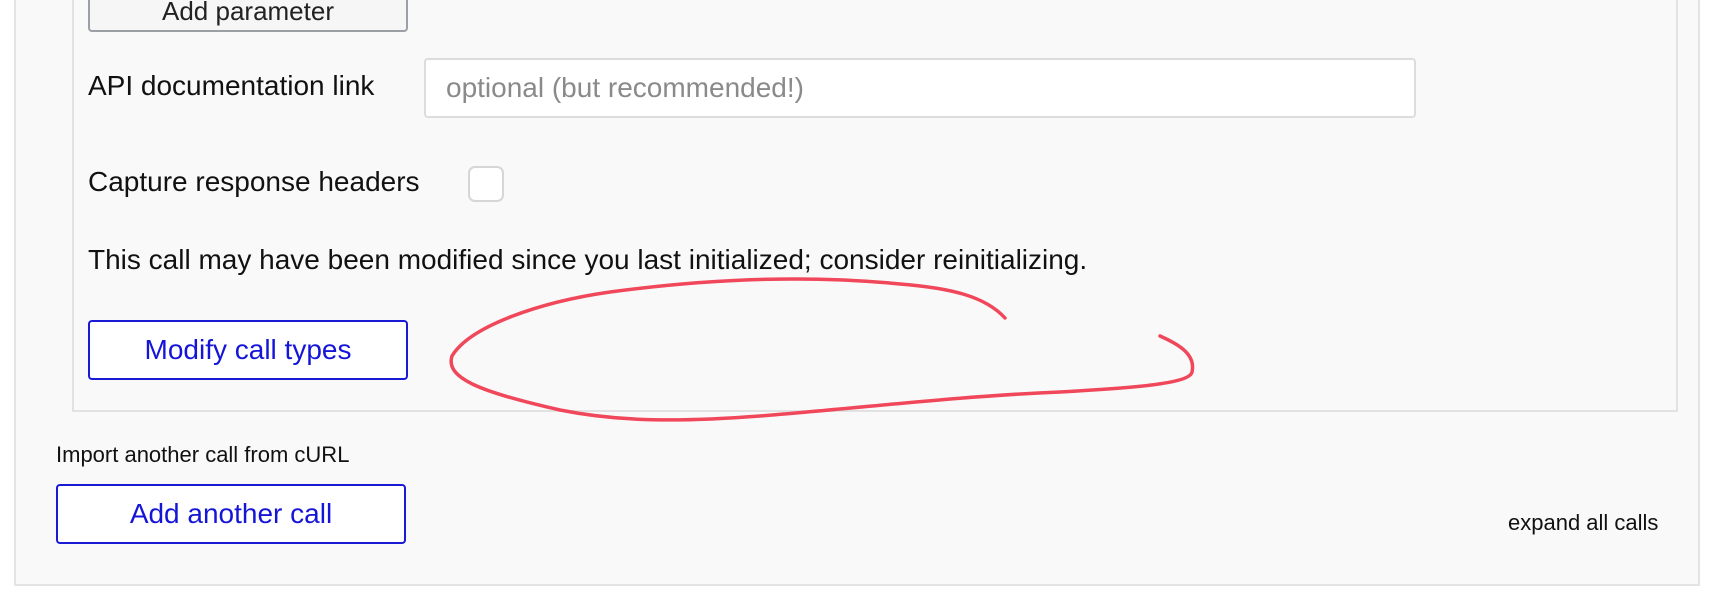 This screenshot has height=602, width=1716. Describe the element at coordinates (486, 184) in the screenshot. I see `capture-headers-checkbox` at that location.